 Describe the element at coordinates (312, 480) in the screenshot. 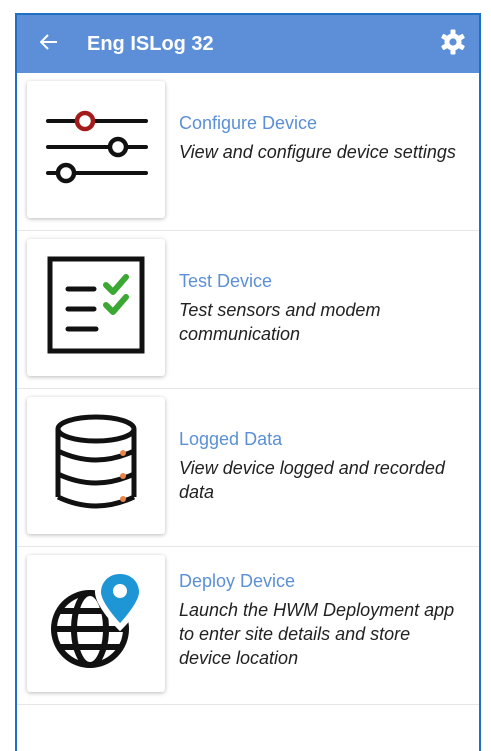

I see `item-description: View device logged and recorded data` at that location.